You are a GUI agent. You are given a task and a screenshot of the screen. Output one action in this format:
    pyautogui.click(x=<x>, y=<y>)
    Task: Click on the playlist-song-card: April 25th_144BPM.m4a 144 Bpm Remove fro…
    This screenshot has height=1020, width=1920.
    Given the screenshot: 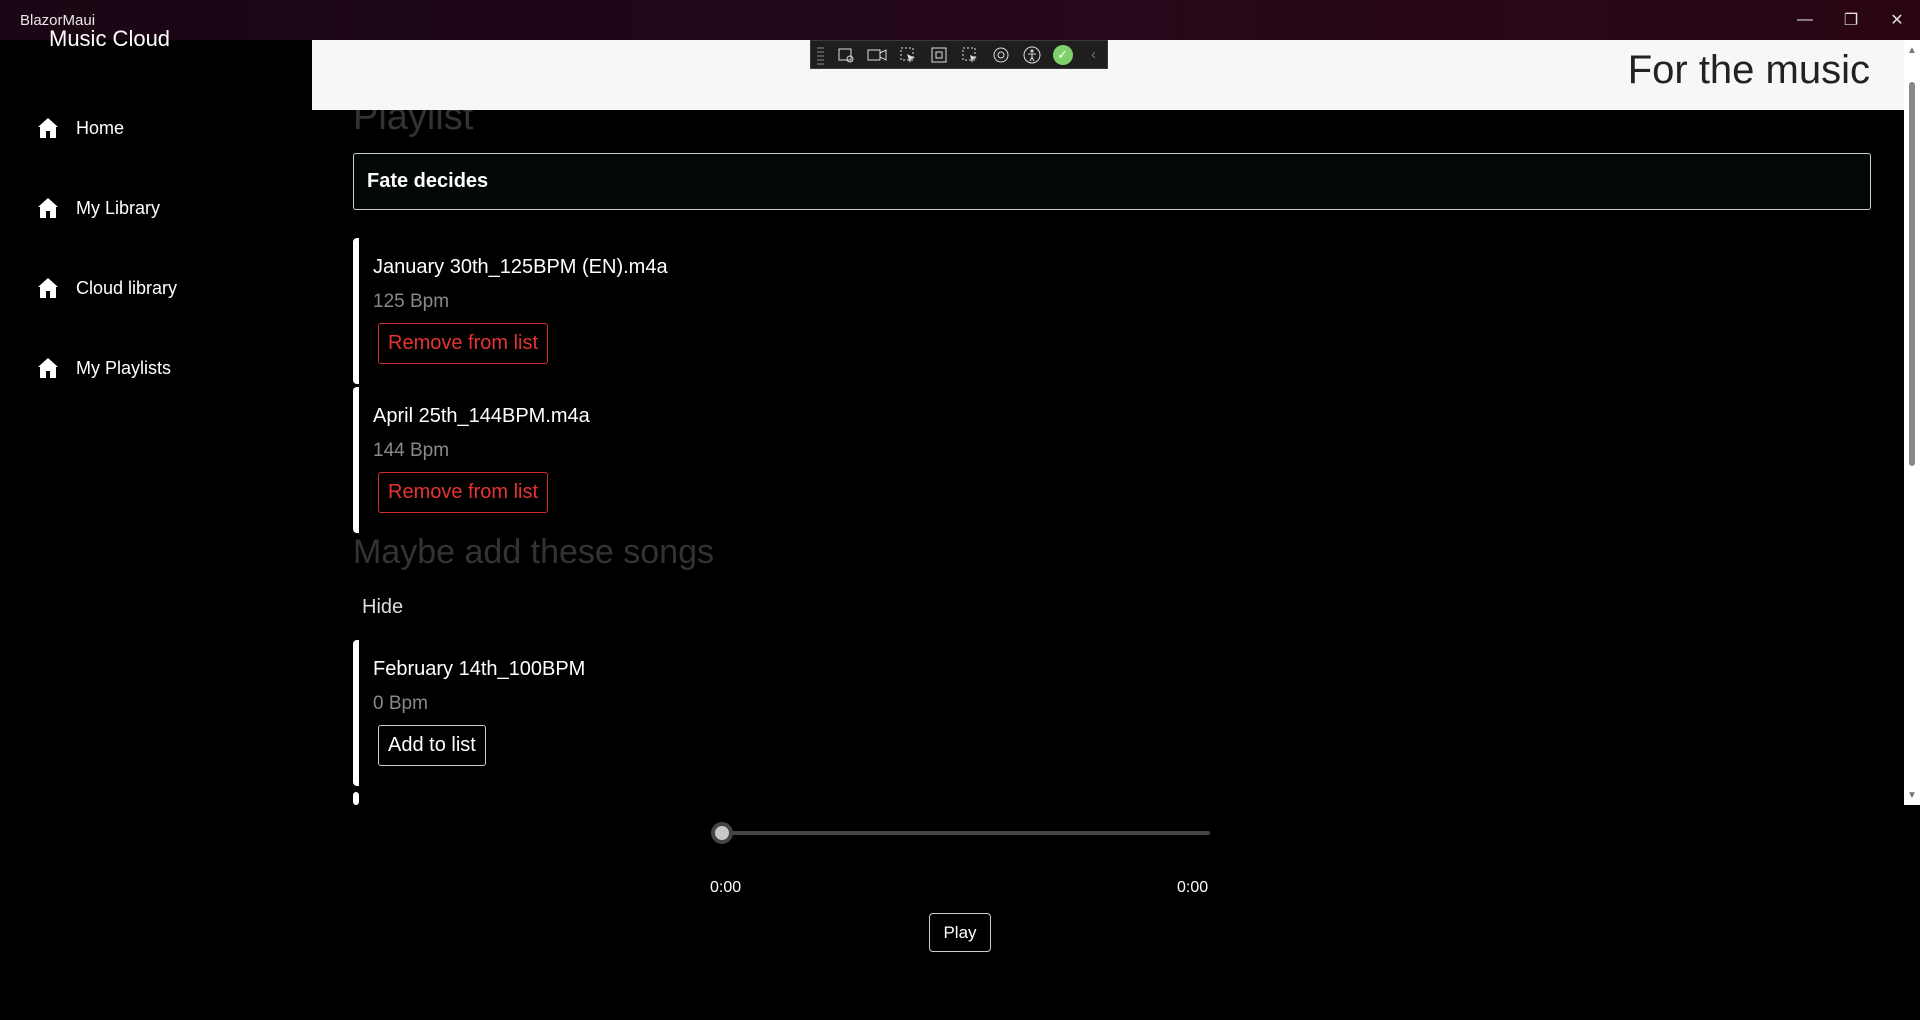 What is the action you would take?
    pyautogui.click(x=1112, y=460)
    